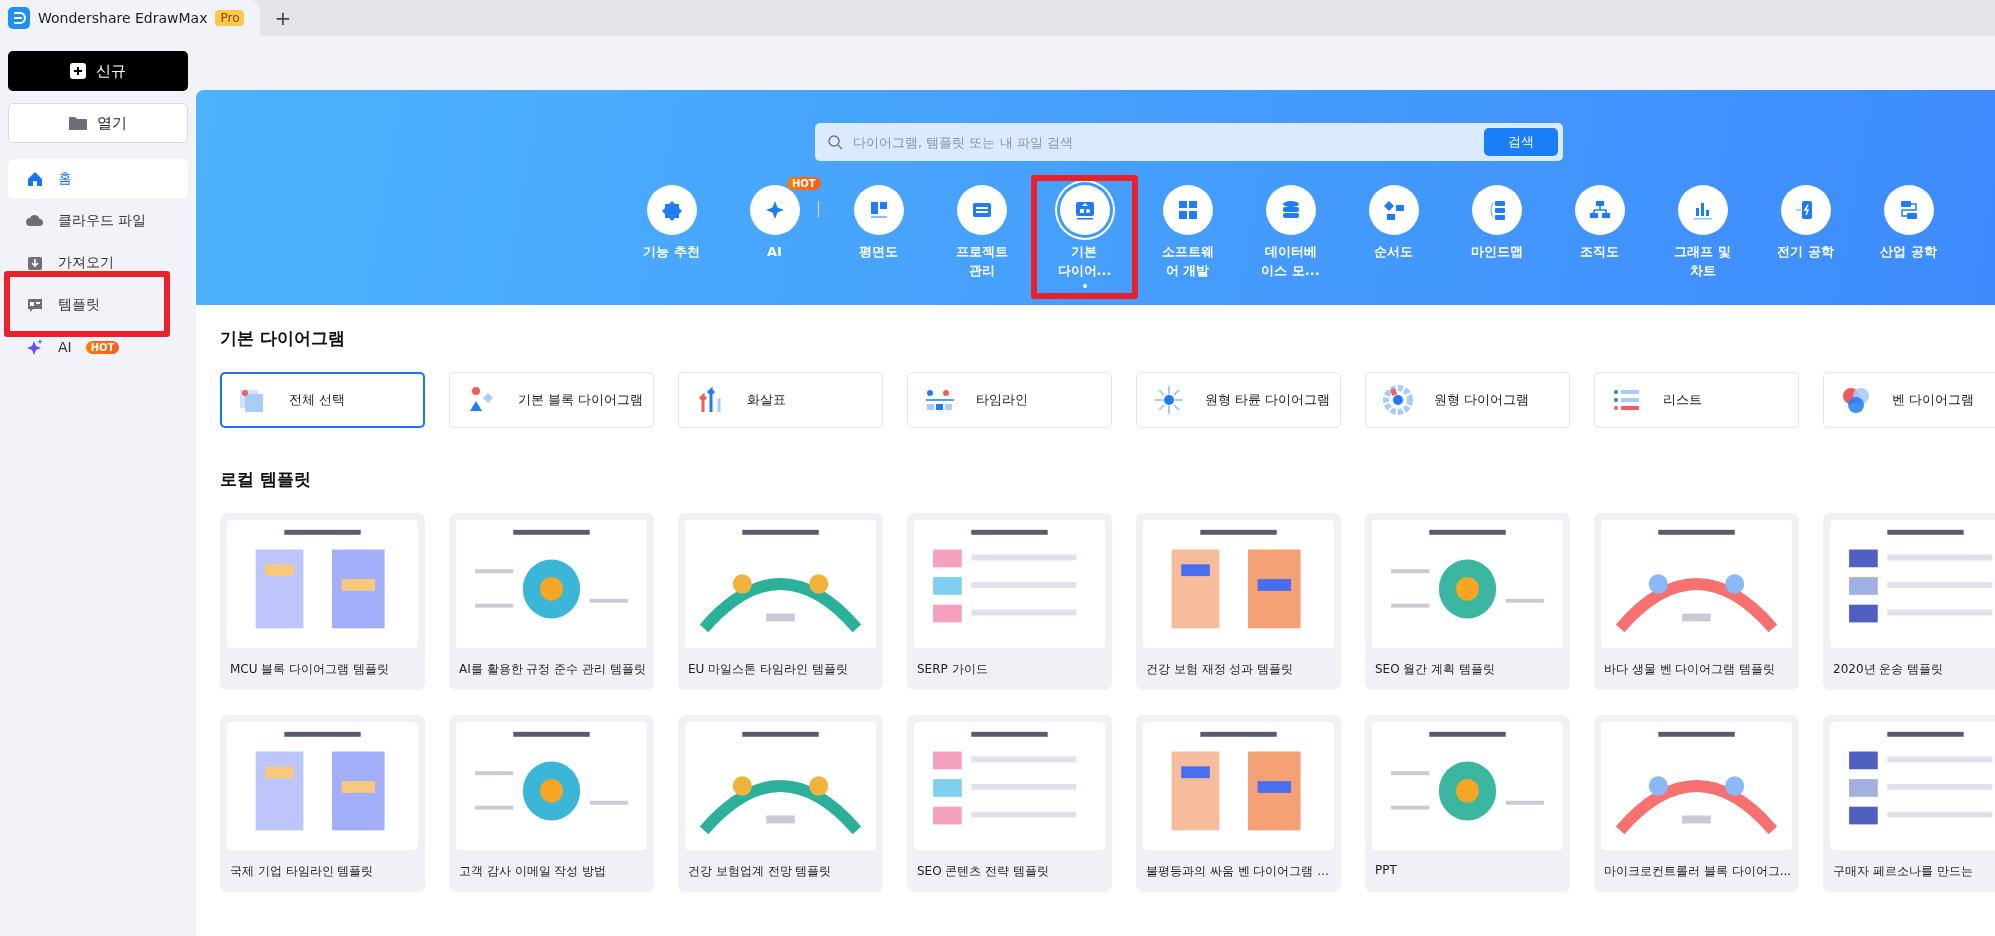  What do you see at coordinates (123, 18) in the screenshot?
I see `app-title: Wondershare EdrawMax` at bounding box center [123, 18].